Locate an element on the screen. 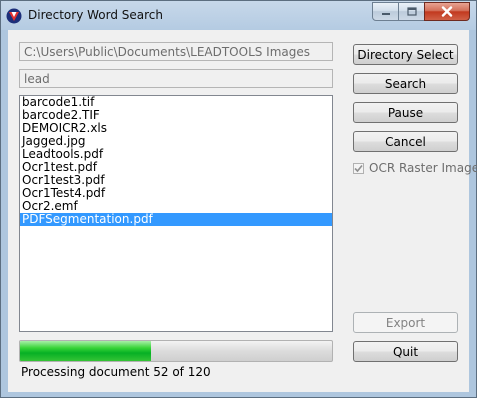 This screenshot has width=477, height=398. minimize-button is located at coordinates (385, 11).